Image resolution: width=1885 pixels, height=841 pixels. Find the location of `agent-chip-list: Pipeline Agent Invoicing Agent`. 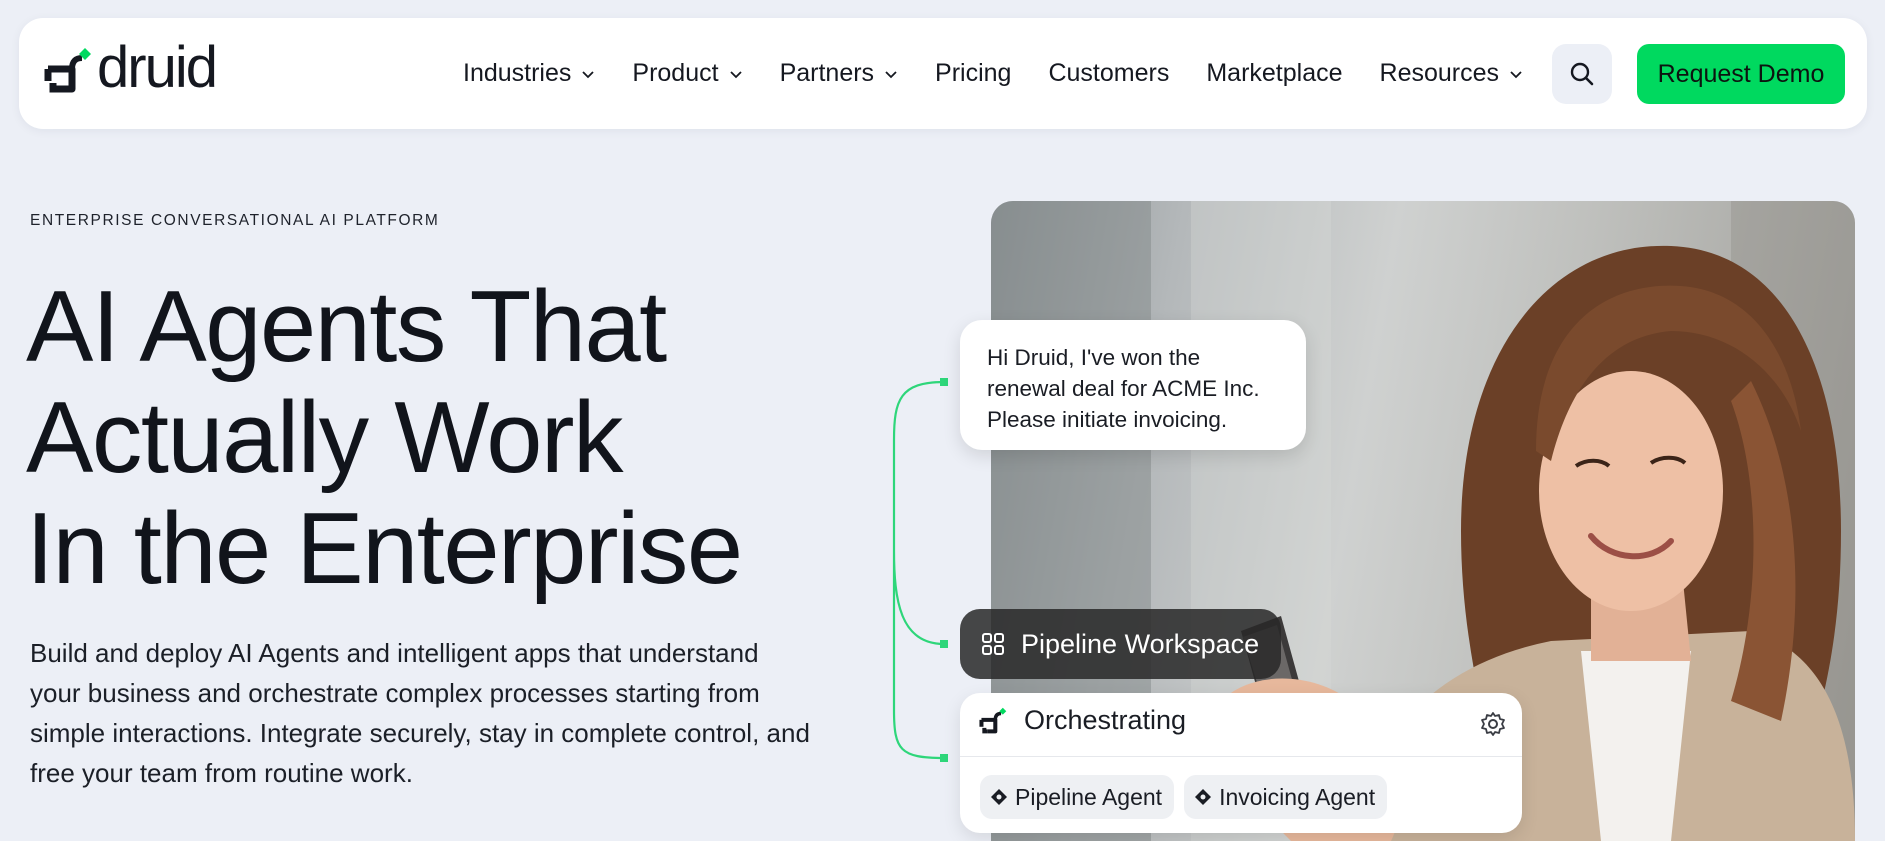

agent-chip-list: Pipeline Agent Invoicing Agent is located at coordinates (1188, 797).